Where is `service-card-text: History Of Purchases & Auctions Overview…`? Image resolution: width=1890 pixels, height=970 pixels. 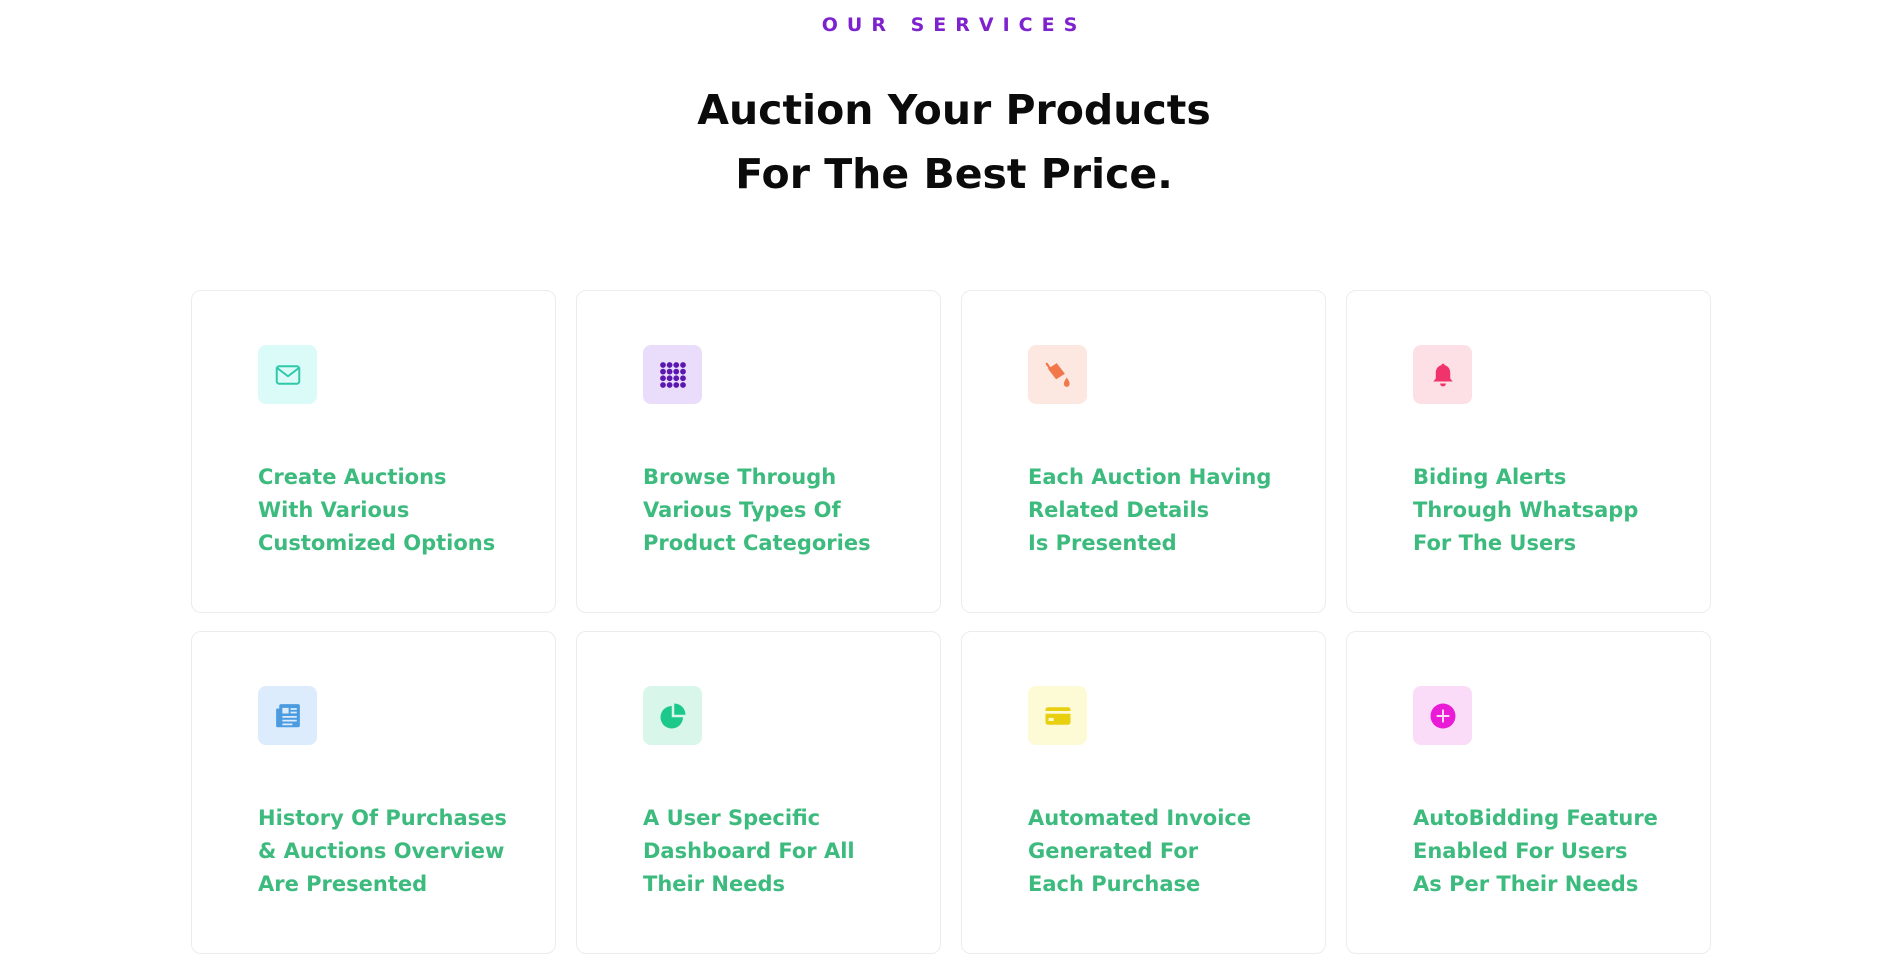 service-card-text: History Of Purchases & Auctions Overview… is located at coordinates (403, 851).